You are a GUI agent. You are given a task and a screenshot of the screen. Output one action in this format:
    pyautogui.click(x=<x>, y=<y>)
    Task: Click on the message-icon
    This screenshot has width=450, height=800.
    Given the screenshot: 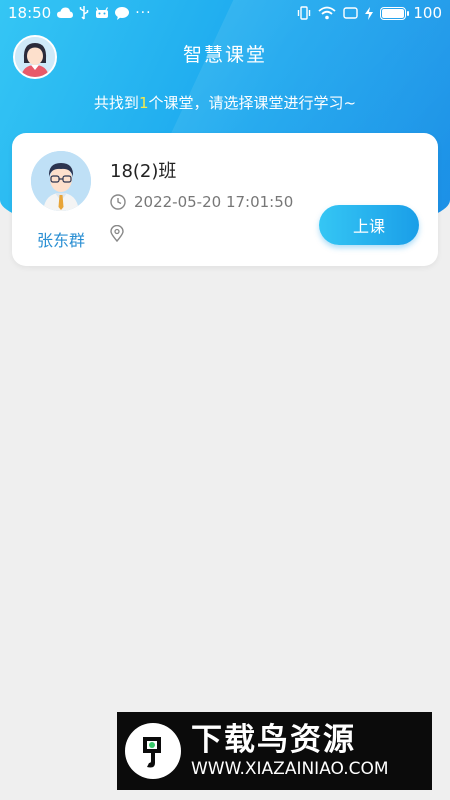 What is the action you would take?
    pyautogui.click(x=122, y=13)
    